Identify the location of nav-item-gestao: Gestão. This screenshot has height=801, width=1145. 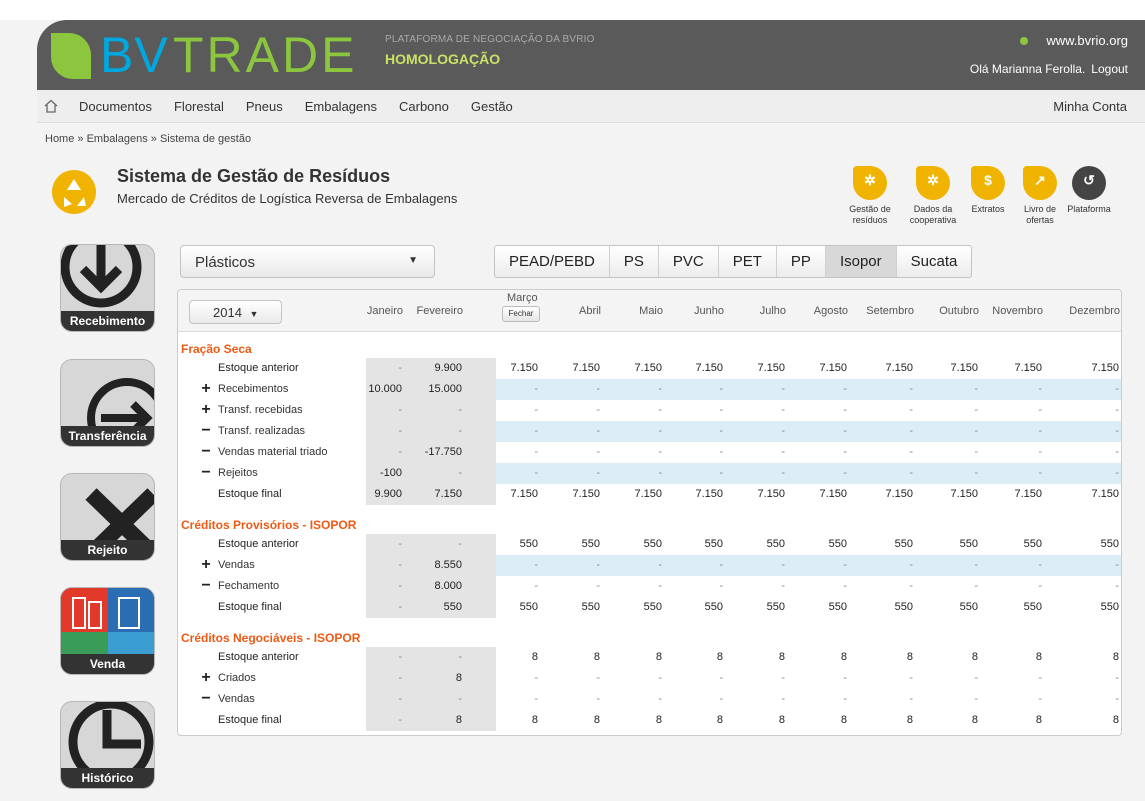
(492, 106).